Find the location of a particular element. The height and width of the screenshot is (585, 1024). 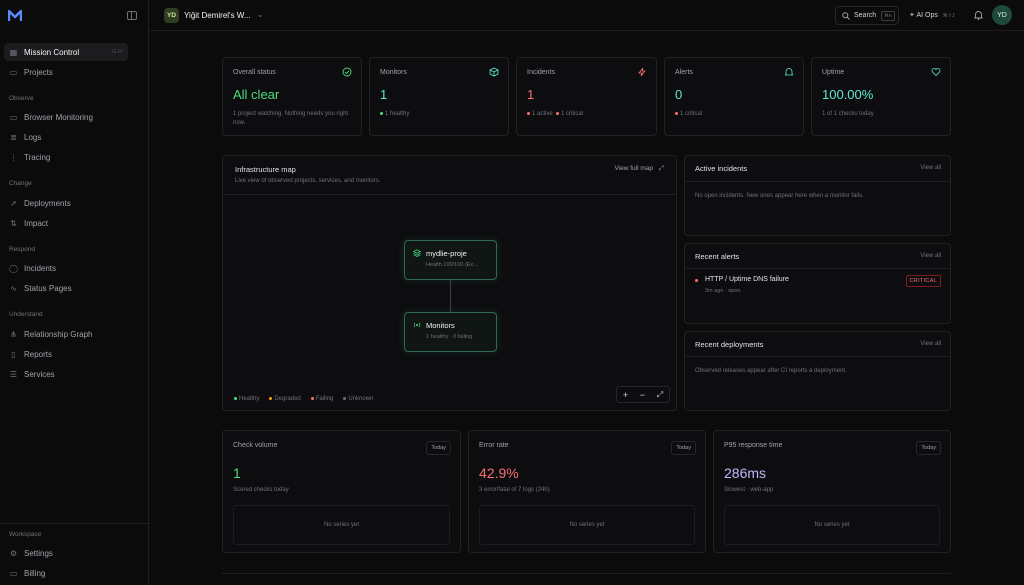

section-divider is located at coordinates (586, 573).